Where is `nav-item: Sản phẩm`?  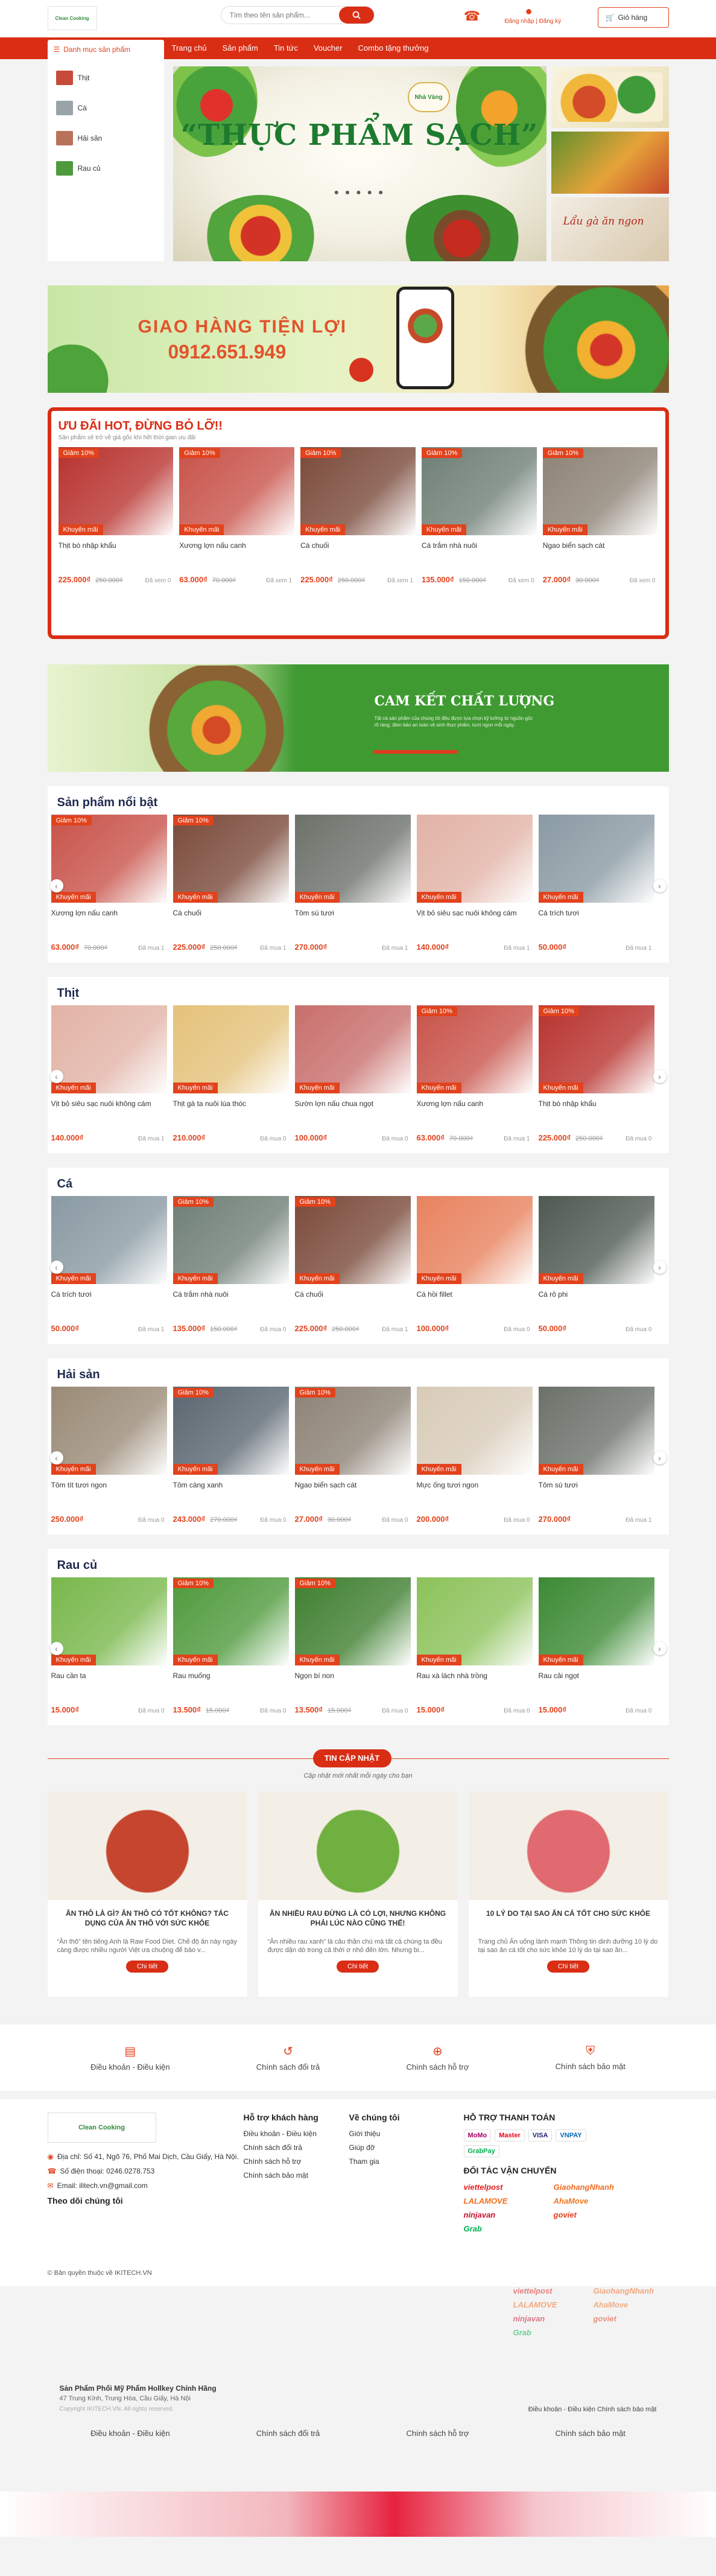
nav-item: Sản phẩm is located at coordinates (240, 48).